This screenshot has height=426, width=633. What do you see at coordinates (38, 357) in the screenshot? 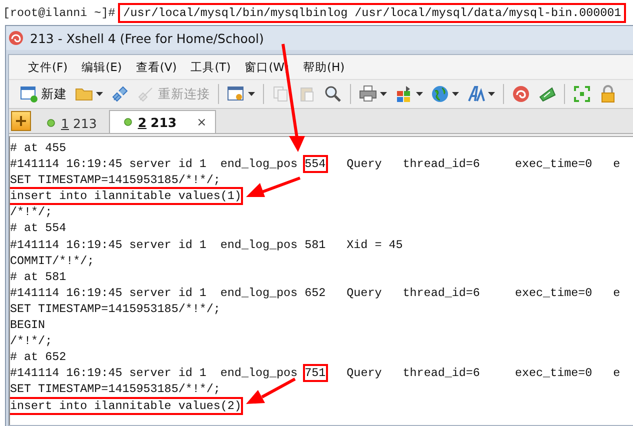
I see `terminal-text: # at 652` at bounding box center [38, 357].